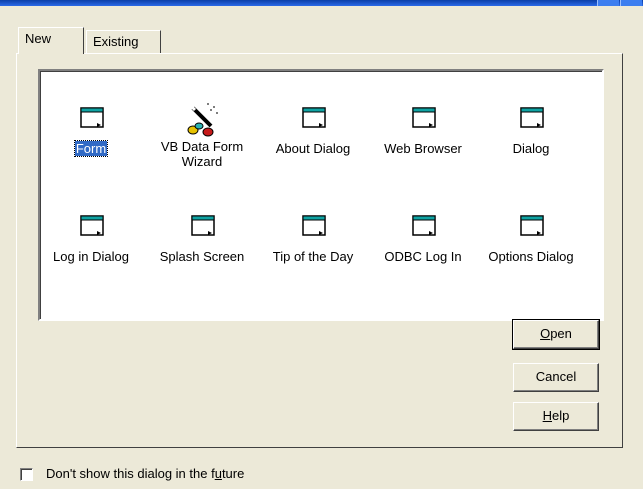 The image size is (643, 489). I want to click on dont-show-again-label: Don't show this dialog in the future, so click(145, 473).